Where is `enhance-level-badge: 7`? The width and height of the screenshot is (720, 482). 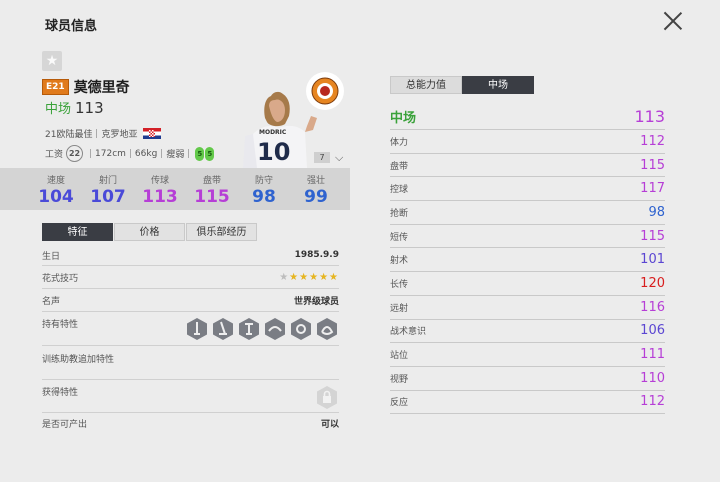
enhance-level-badge: 7 is located at coordinates (322, 157).